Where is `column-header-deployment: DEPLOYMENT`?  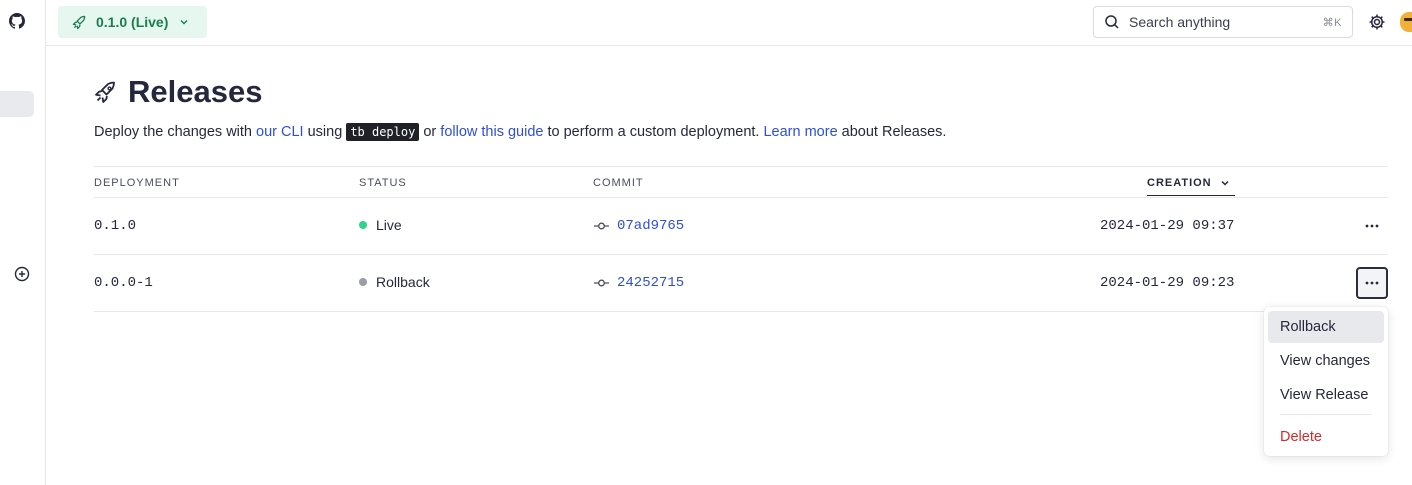 column-header-deployment: DEPLOYMENT is located at coordinates (137, 183).